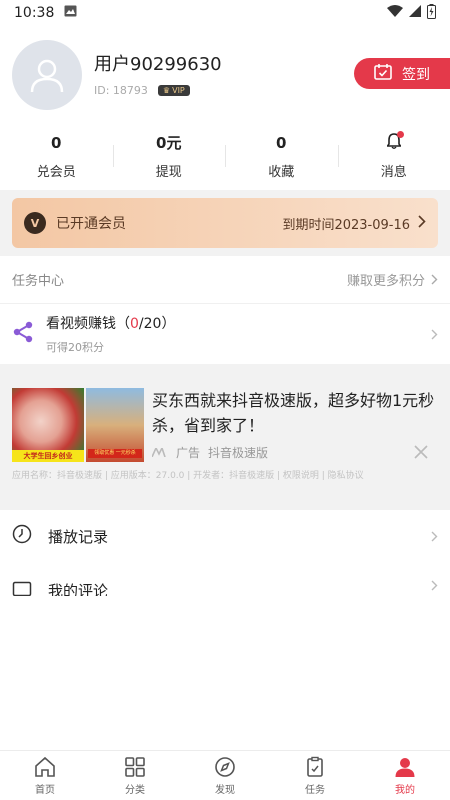  Describe the element at coordinates (281, 172) in the screenshot. I see `stat-label: 收藏` at that location.